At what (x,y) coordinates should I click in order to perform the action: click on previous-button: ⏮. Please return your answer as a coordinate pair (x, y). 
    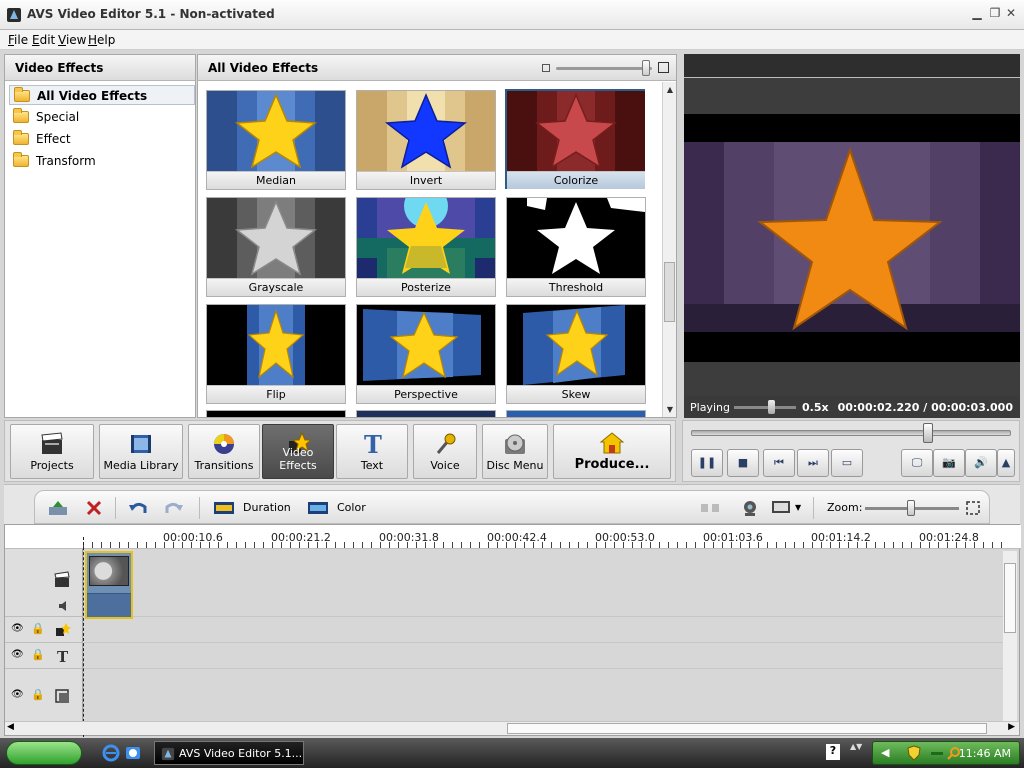
    Looking at the image, I should click on (779, 463).